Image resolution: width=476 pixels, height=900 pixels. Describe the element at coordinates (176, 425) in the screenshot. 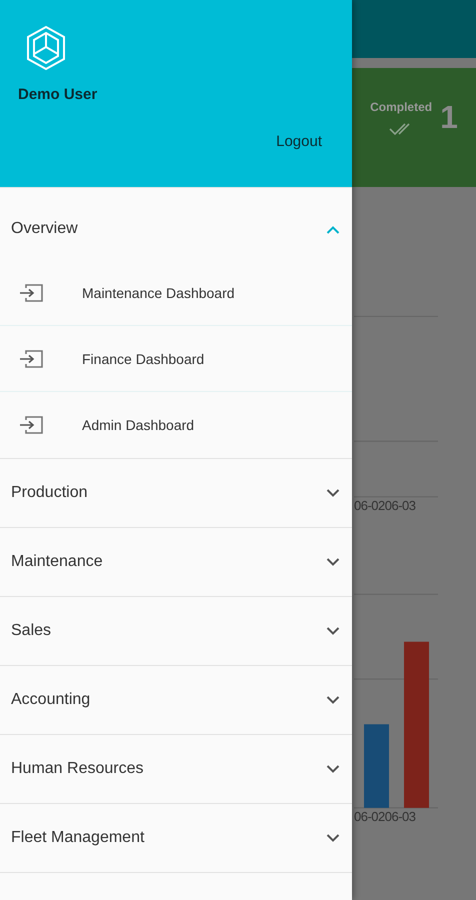

I see `menu-item: Admin Dashboard` at that location.